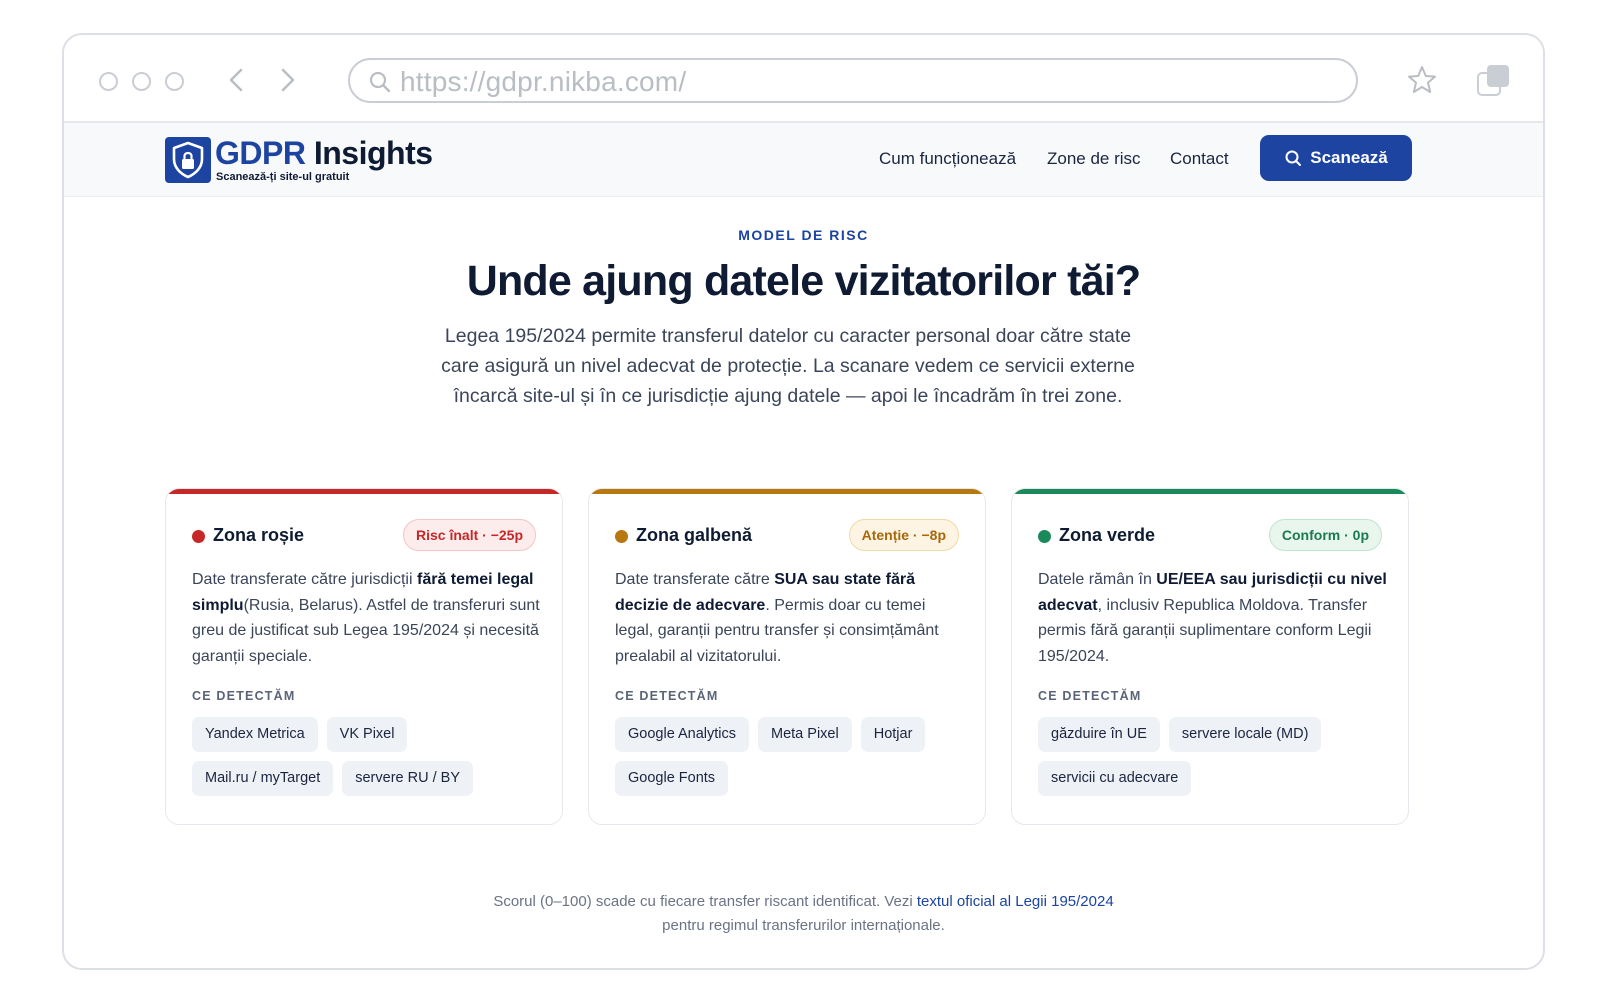 The width and height of the screenshot is (1600, 1000). Describe the element at coordinates (174, 81) in the screenshot. I see `window-maximize-dot` at that location.